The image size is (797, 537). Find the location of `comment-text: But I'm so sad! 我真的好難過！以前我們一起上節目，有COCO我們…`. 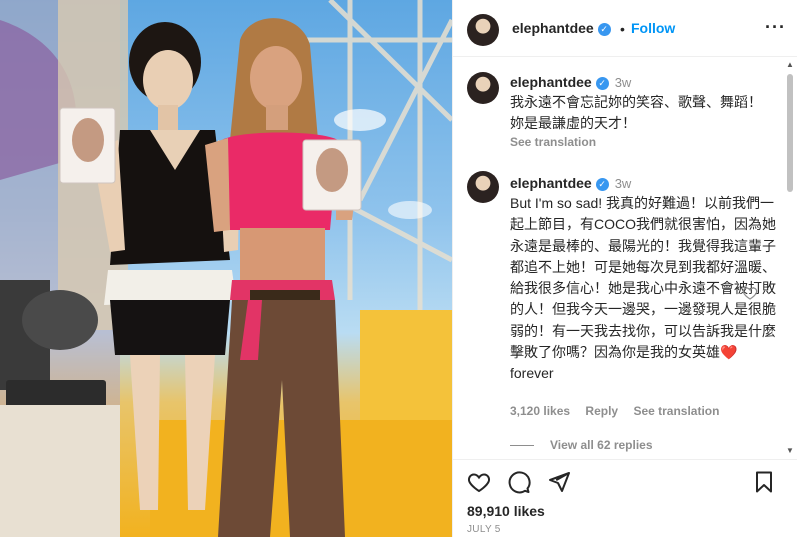

comment-text: But I'm so sad! 我真的好難過！以前我們一起上節目，有COCO我們… is located at coordinates (644, 289).